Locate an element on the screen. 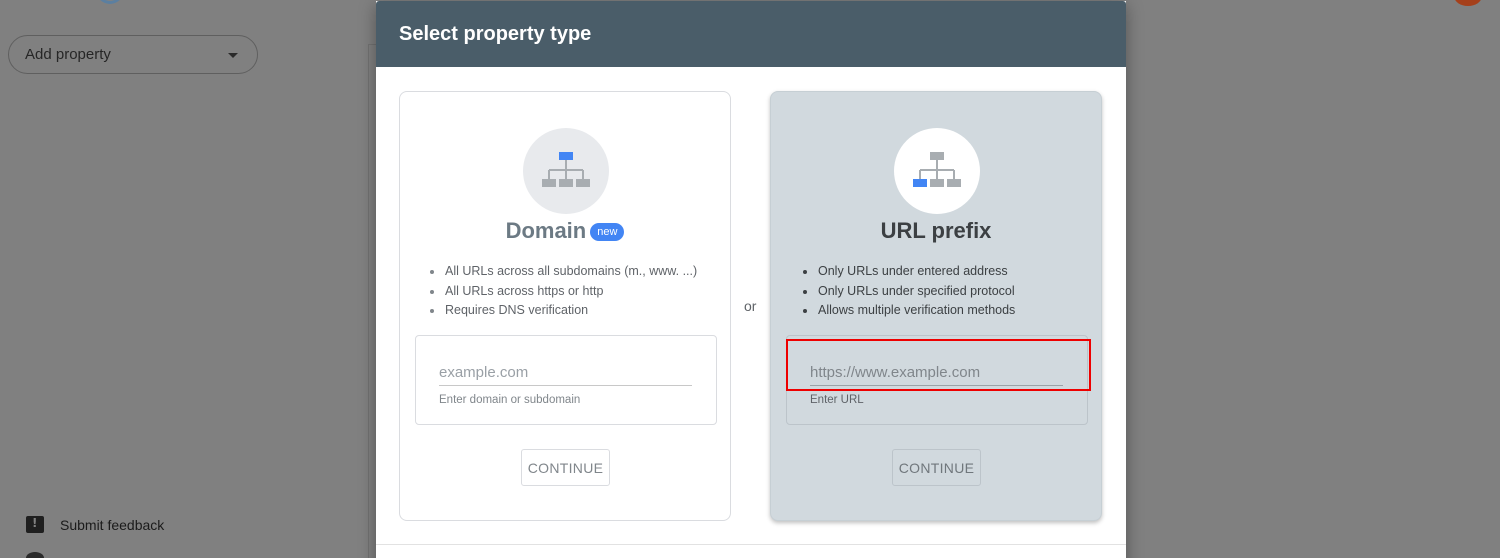 This screenshot has width=1500, height=558. list-item: Only URLs under entered address is located at coordinates (908, 272).